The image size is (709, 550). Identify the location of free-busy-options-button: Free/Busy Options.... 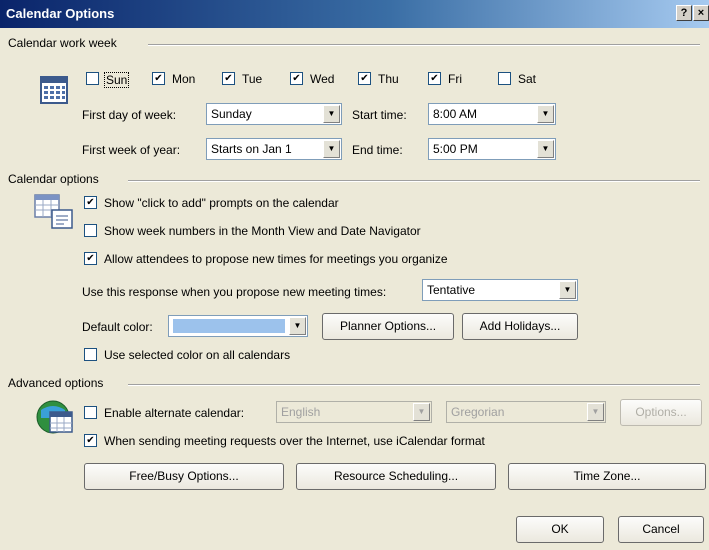
(184, 476).